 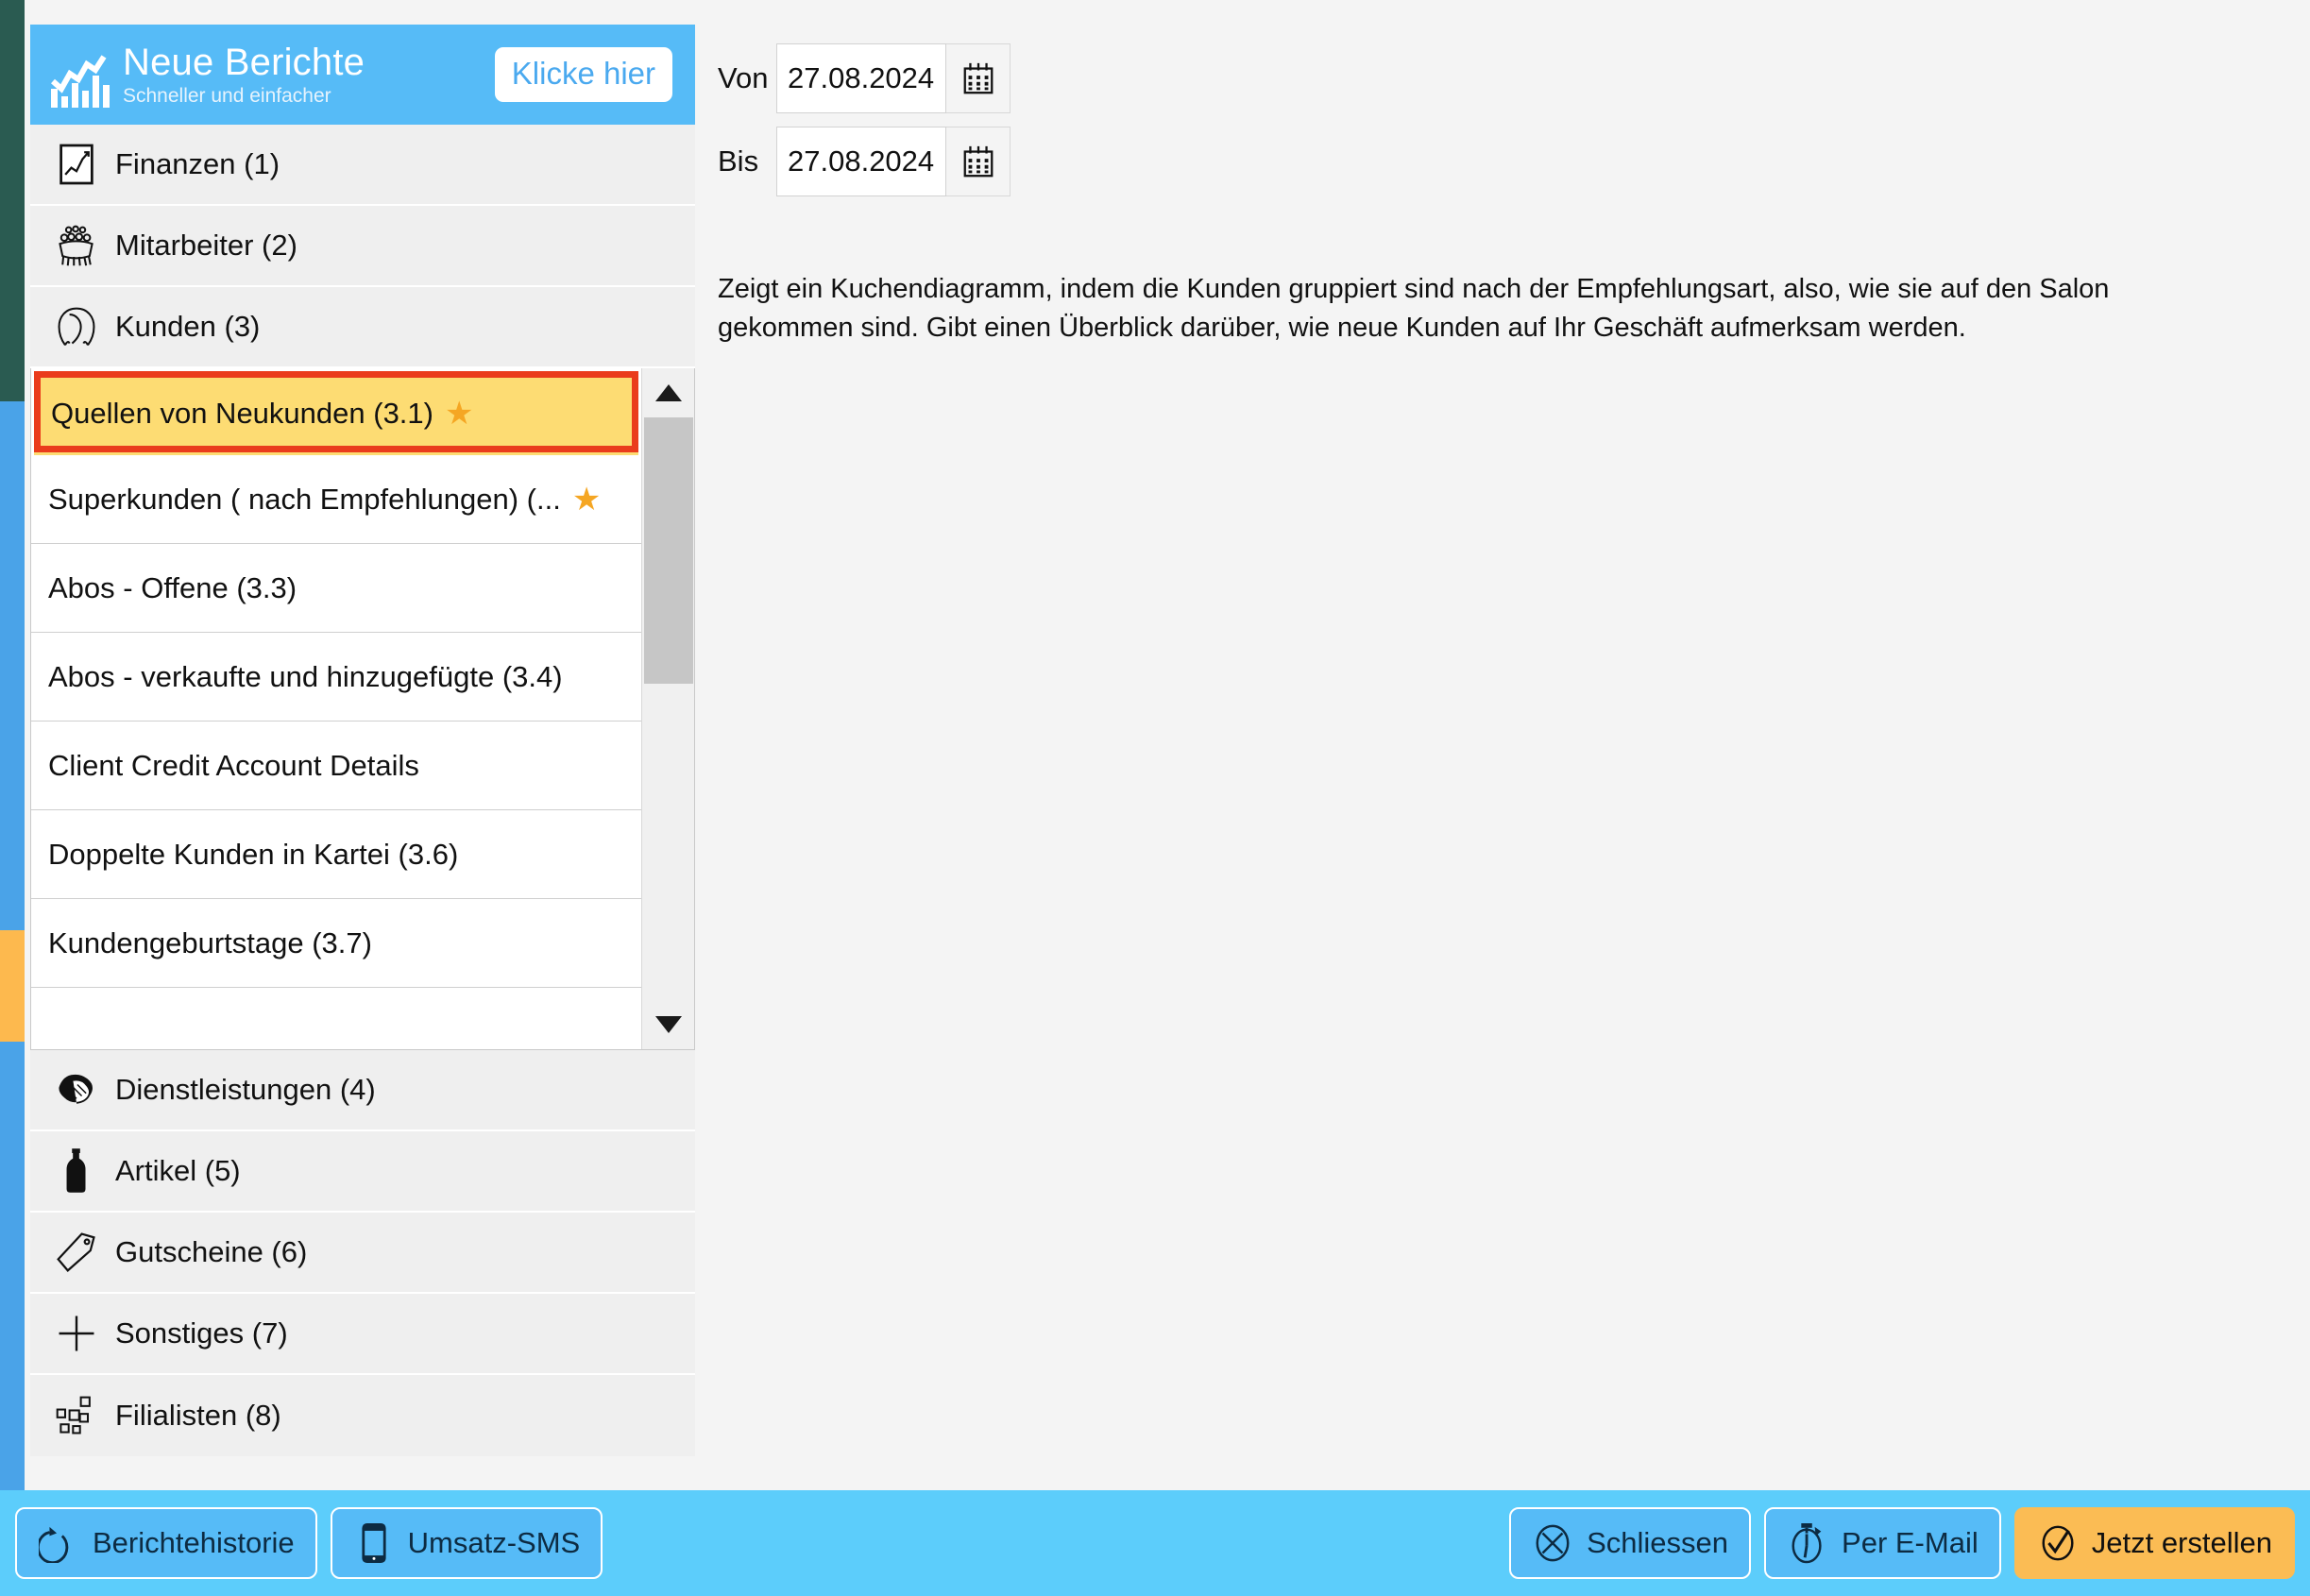 What do you see at coordinates (246, 1089) in the screenshot?
I see `sidebar-item-label: Dienstleistungen (4)` at bounding box center [246, 1089].